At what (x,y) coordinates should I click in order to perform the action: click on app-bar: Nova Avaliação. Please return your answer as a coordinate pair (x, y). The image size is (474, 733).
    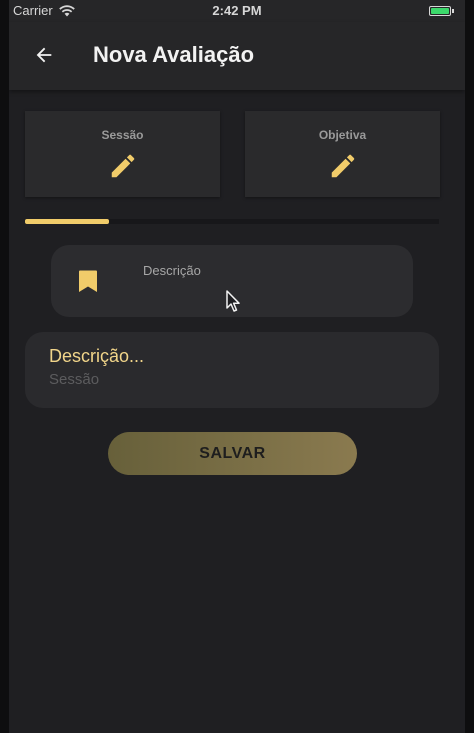
    Looking at the image, I should click on (237, 56).